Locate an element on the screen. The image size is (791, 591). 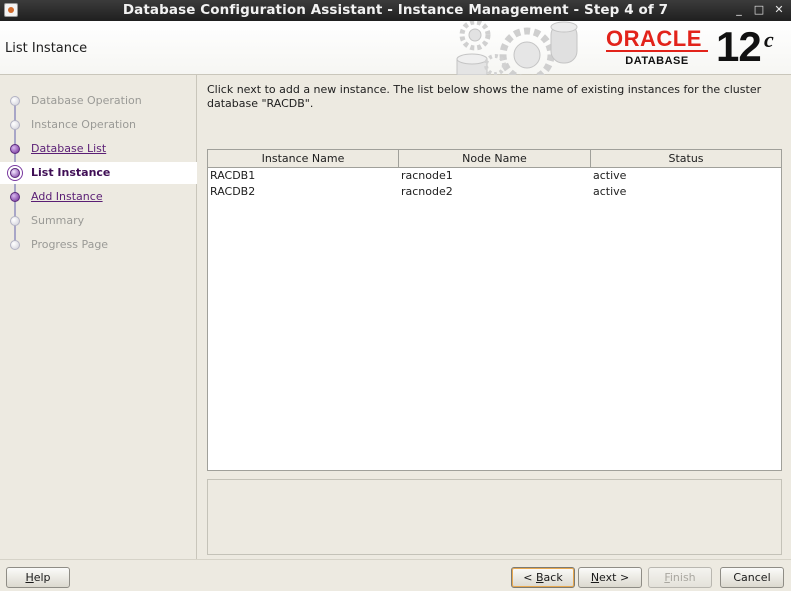
nav-item-instance-operation: Instance Operation is located at coordinates (98, 125).